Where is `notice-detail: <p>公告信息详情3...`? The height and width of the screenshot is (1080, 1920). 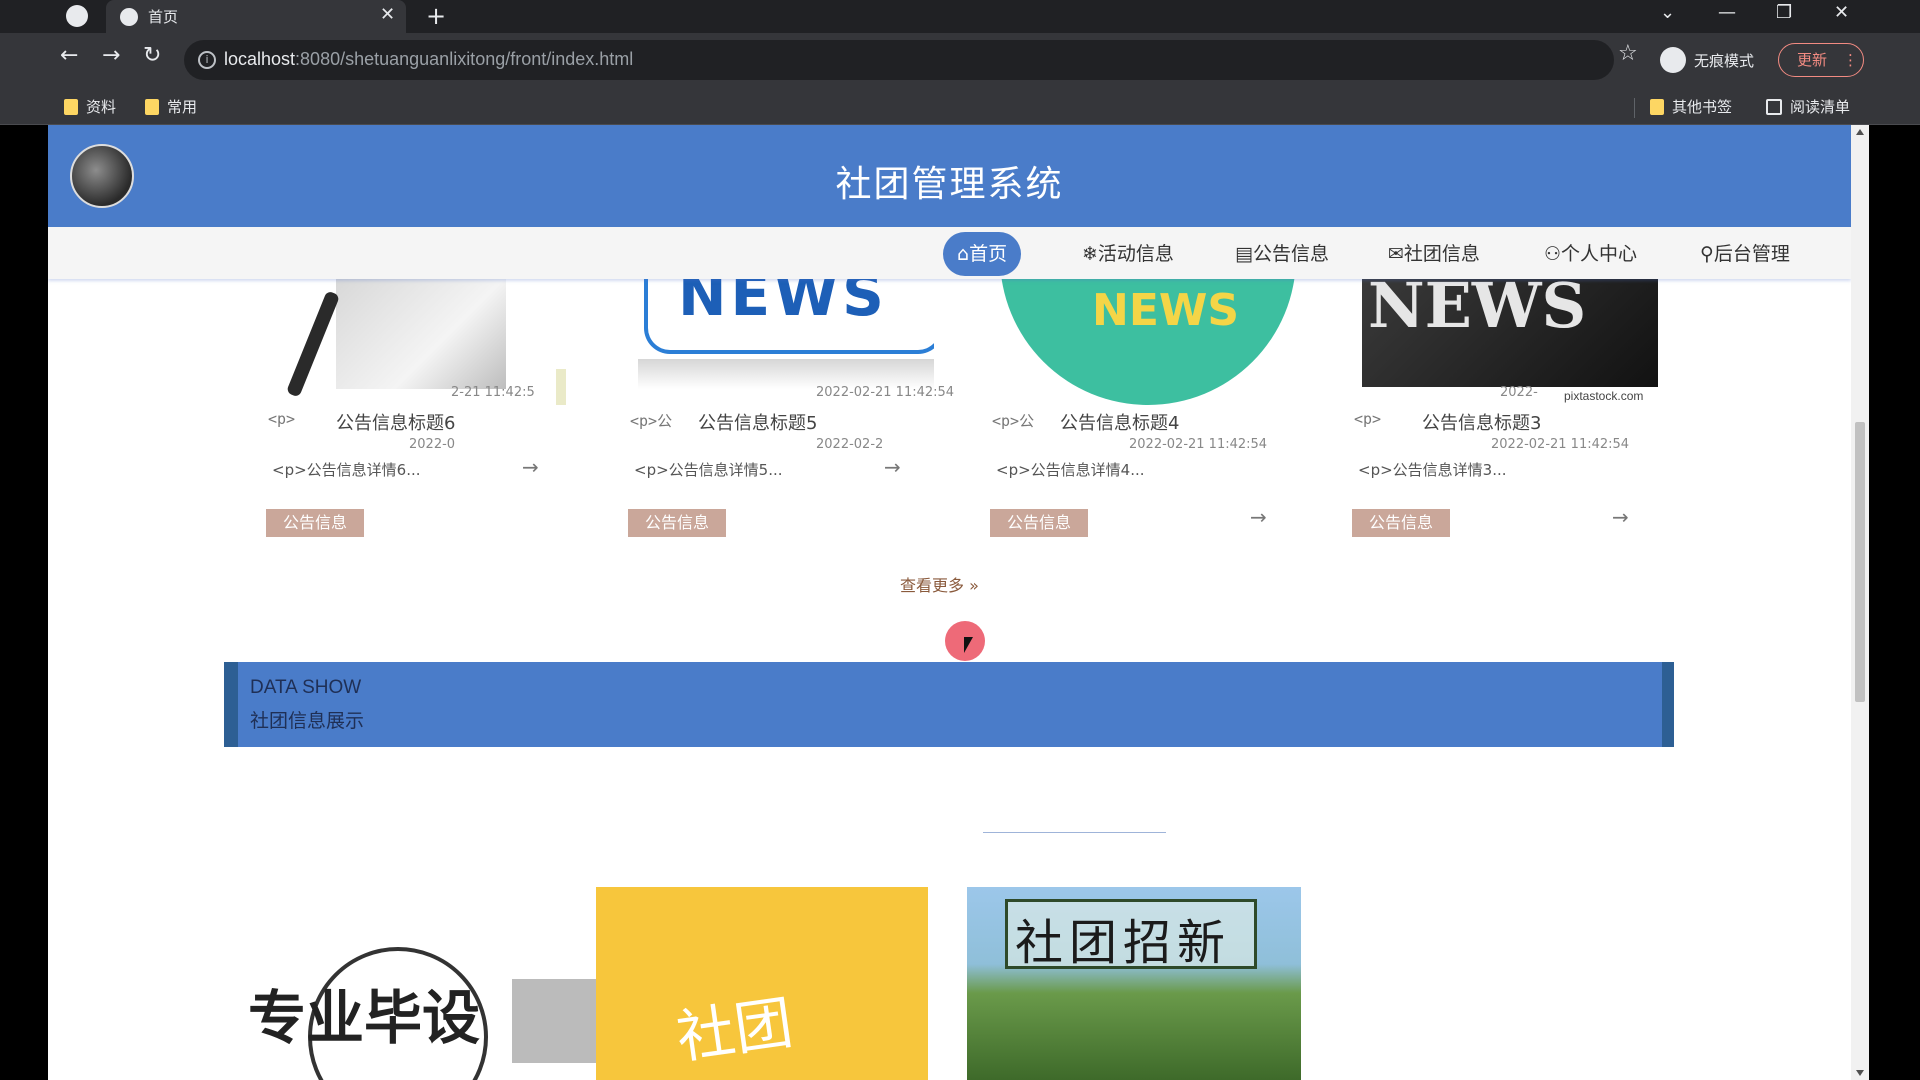 notice-detail: <p>公告信息详情3... is located at coordinates (1432, 470).